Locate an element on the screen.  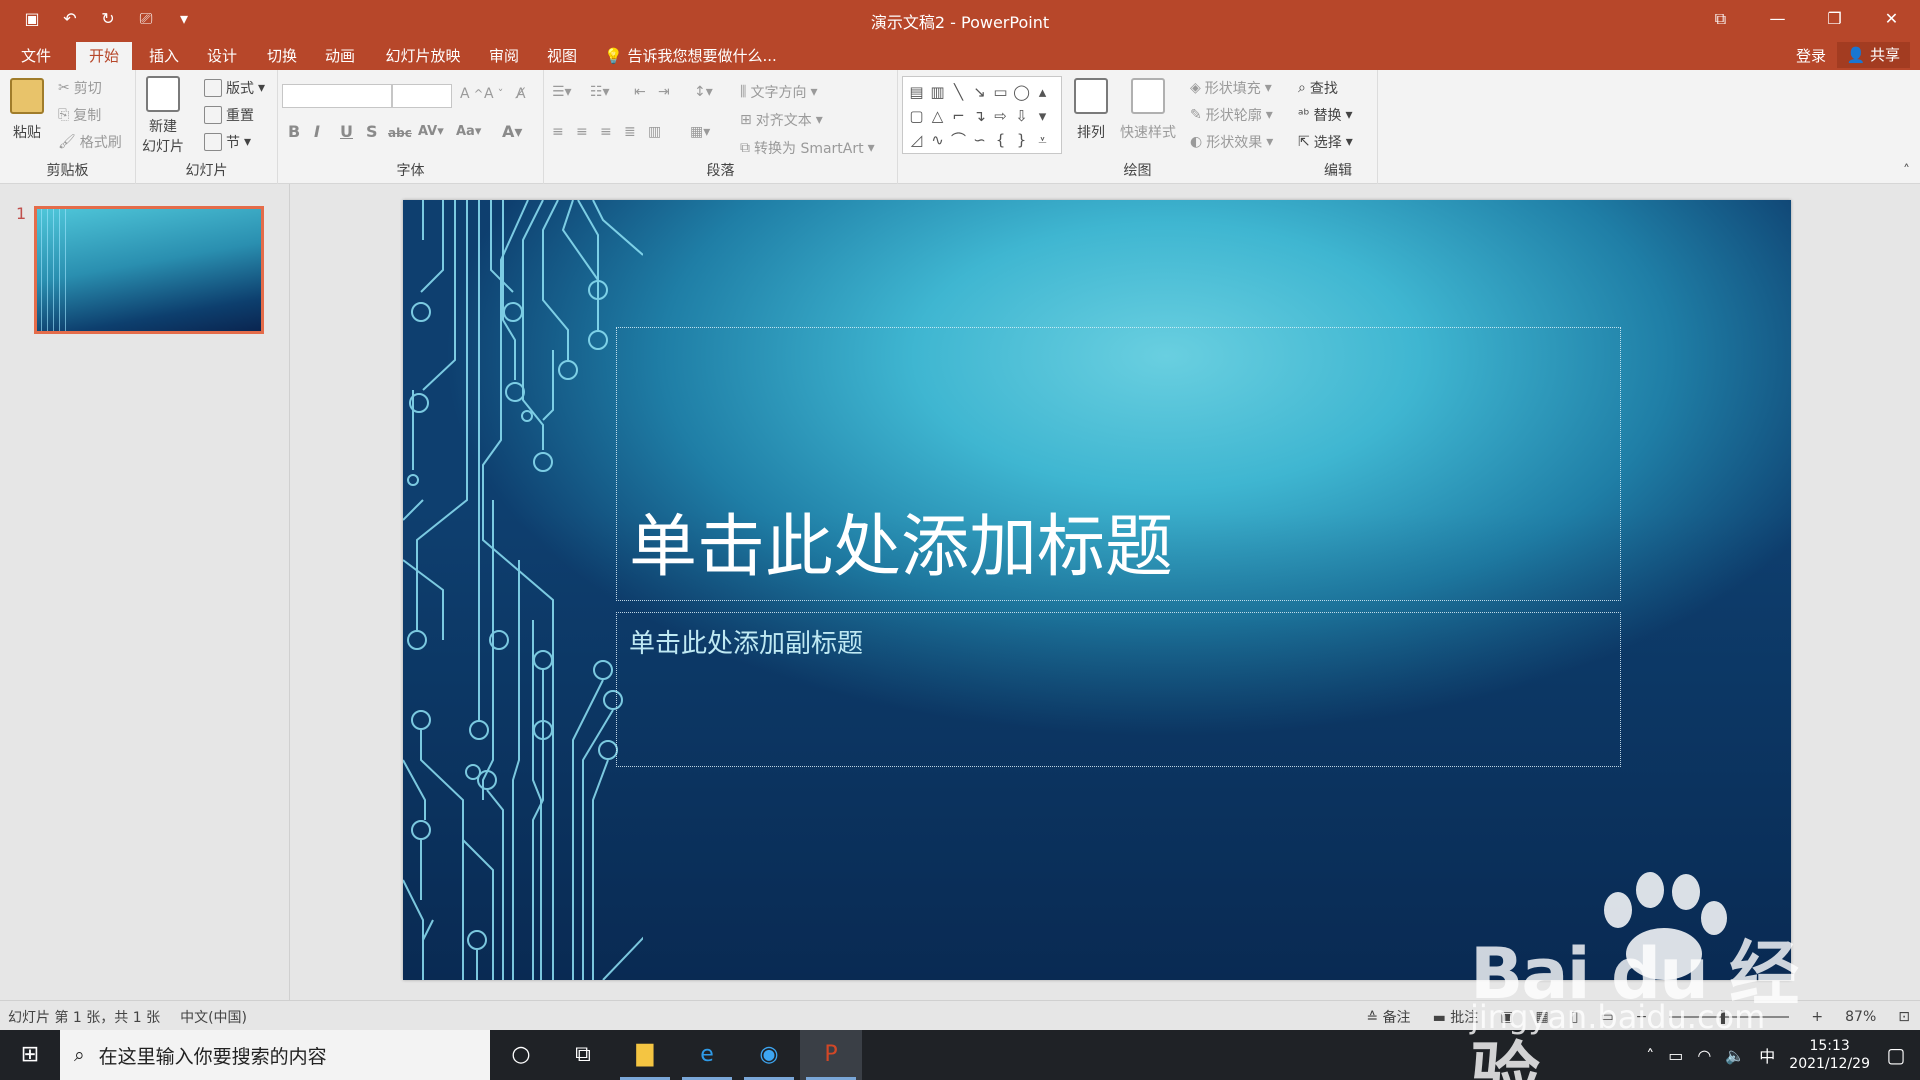
tab-view: 视图 is located at coordinates (562, 56).